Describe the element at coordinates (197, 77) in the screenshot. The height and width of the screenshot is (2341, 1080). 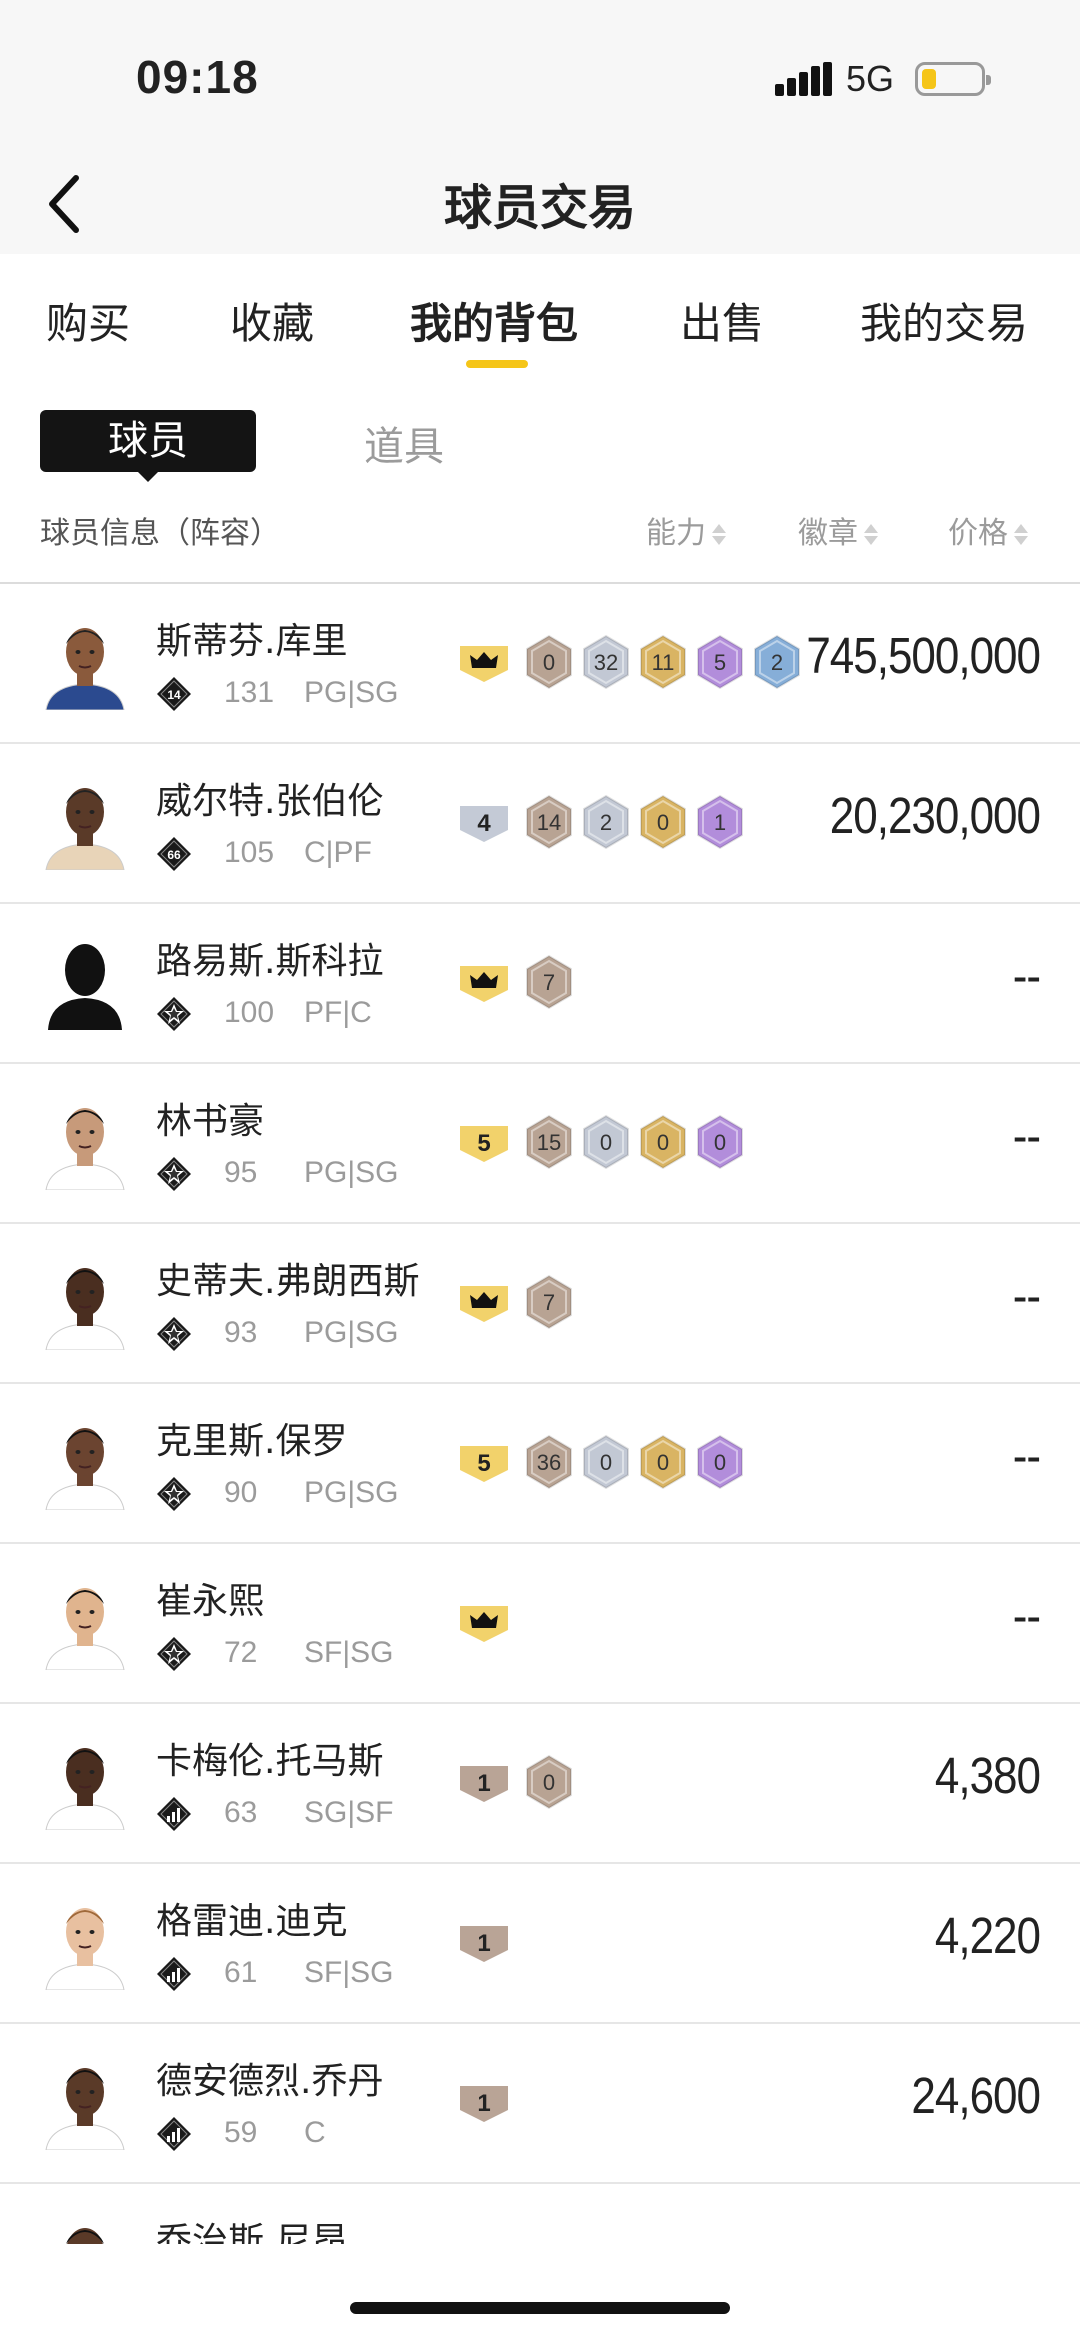
I see `status-time: 09:18` at that location.